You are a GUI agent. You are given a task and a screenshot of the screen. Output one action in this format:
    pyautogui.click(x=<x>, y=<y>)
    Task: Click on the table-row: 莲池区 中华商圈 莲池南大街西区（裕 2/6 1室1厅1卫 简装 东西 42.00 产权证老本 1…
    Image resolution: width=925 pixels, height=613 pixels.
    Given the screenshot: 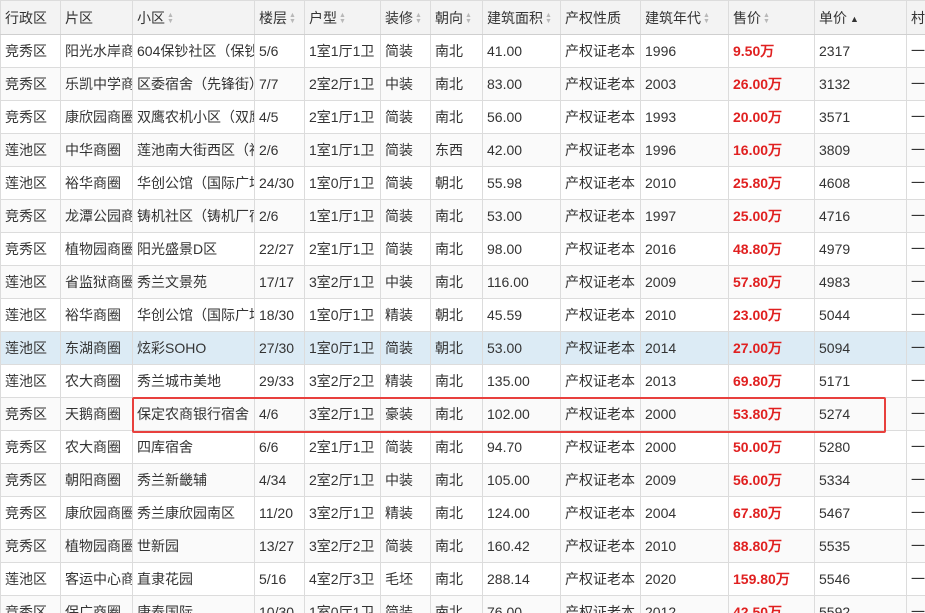 What is the action you would take?
    pyautogui.click(x=462, y=150)
    